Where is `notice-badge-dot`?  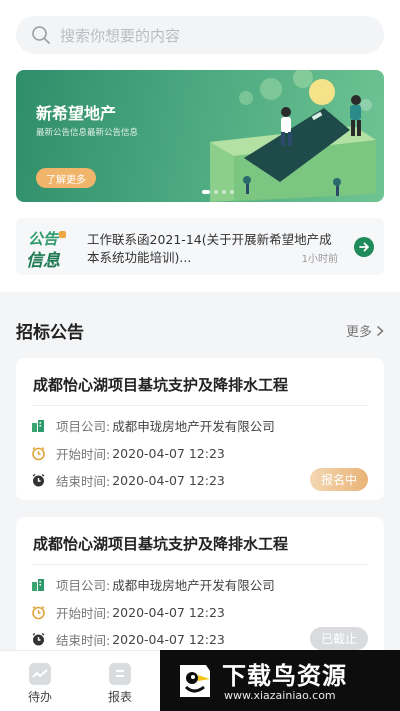
notice-badge-dot is located at coordinates (62, 234).